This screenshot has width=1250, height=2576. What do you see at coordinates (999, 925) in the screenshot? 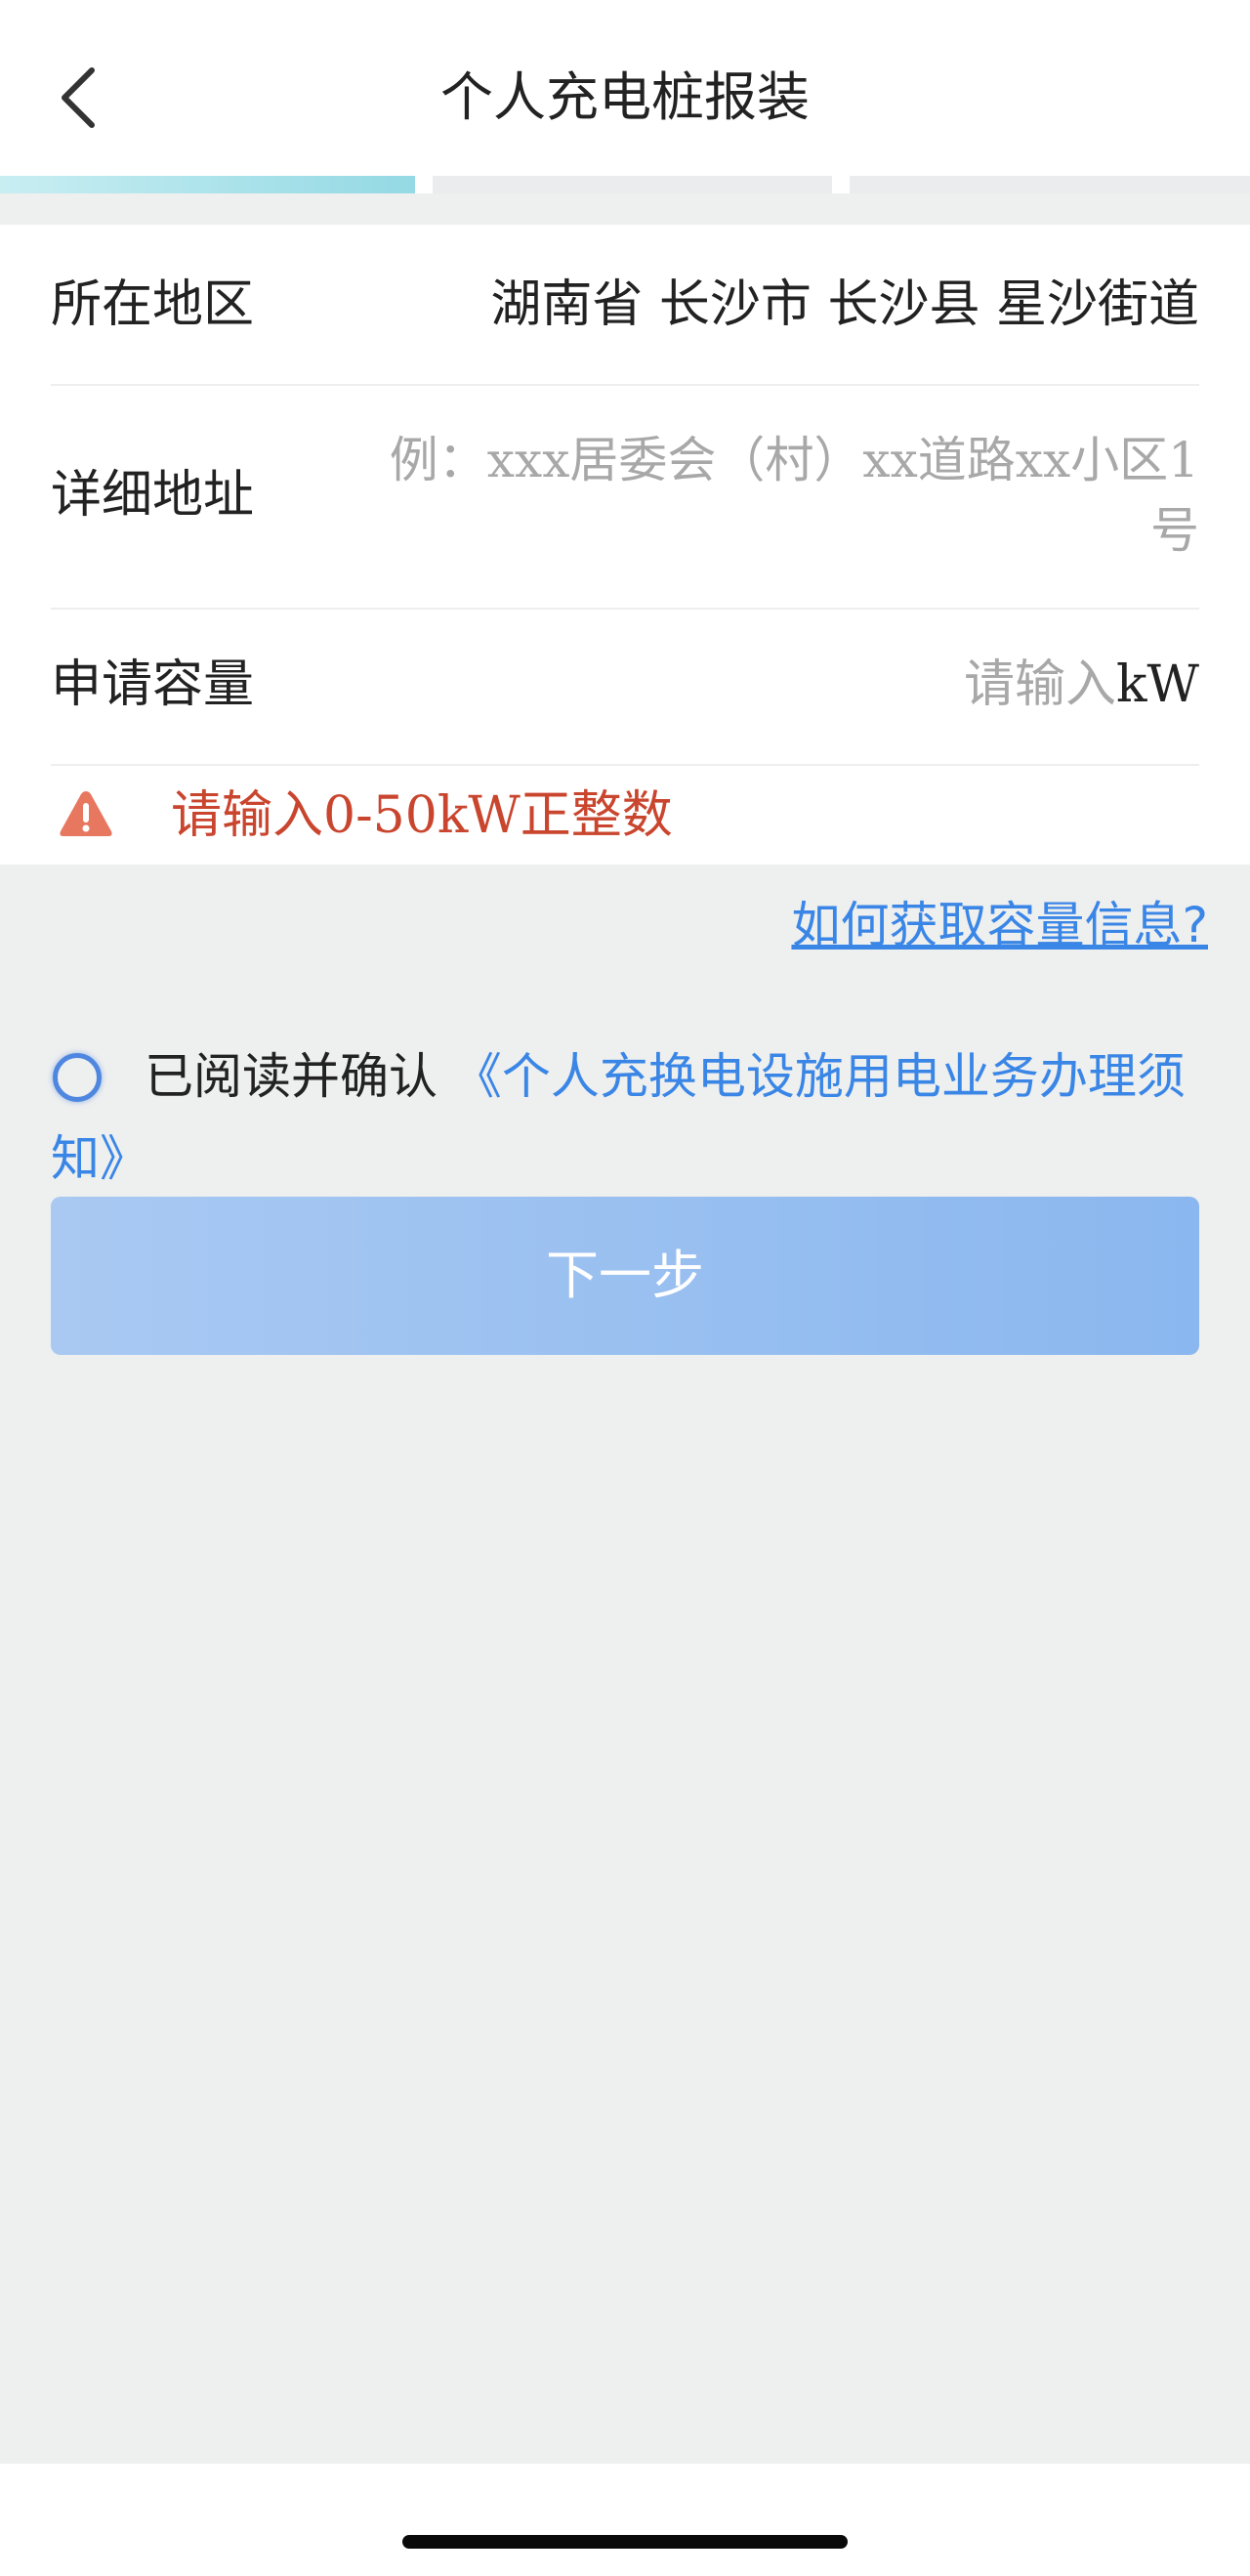
I see `capacity-help-link: 如何获取容量信息?` at bounding box center [999, 925].